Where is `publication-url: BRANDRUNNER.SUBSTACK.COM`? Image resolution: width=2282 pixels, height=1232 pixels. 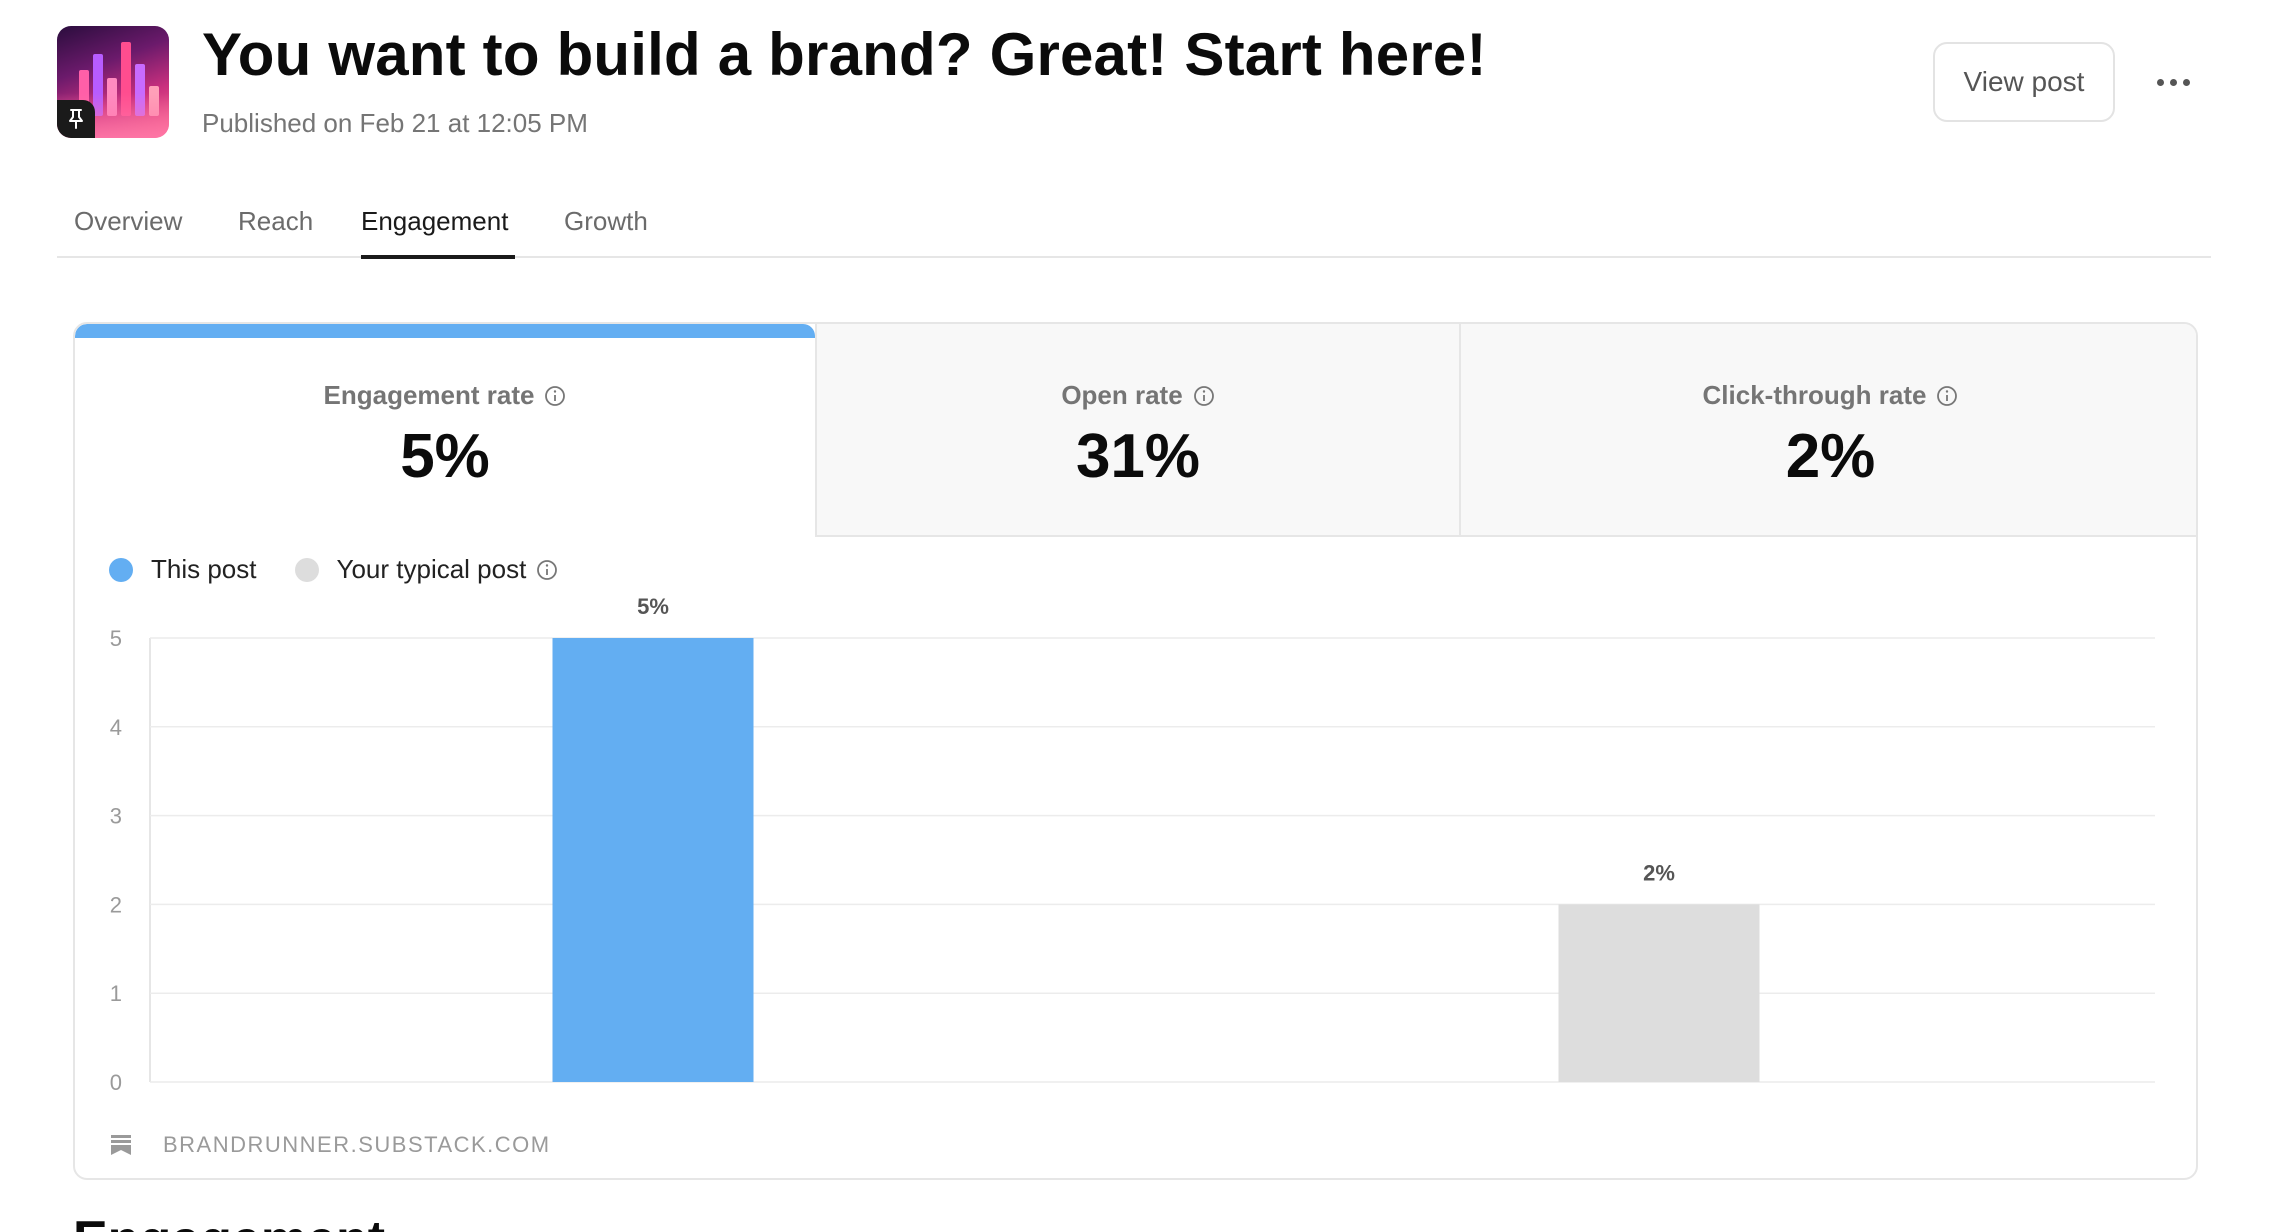
publication-url: BRANDRUNNER.SUBSTACK.COM is located at coordinates (357, 1144).